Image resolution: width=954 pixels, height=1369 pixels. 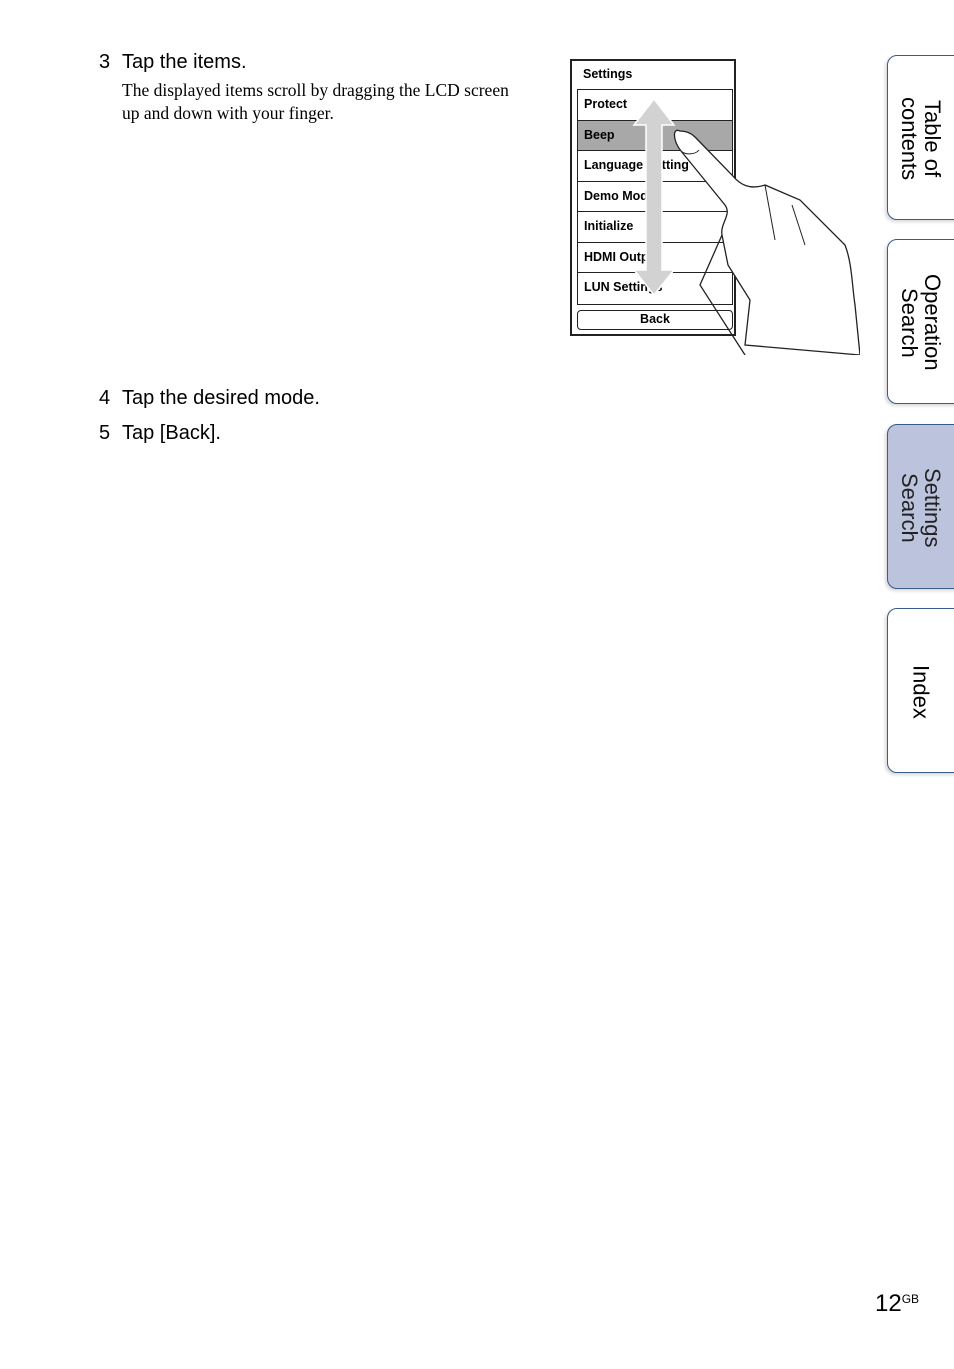 What do you see at coordinates (105, 62) in the screenshot?
I see `step-number: 3` at bounding box center [105, 62].